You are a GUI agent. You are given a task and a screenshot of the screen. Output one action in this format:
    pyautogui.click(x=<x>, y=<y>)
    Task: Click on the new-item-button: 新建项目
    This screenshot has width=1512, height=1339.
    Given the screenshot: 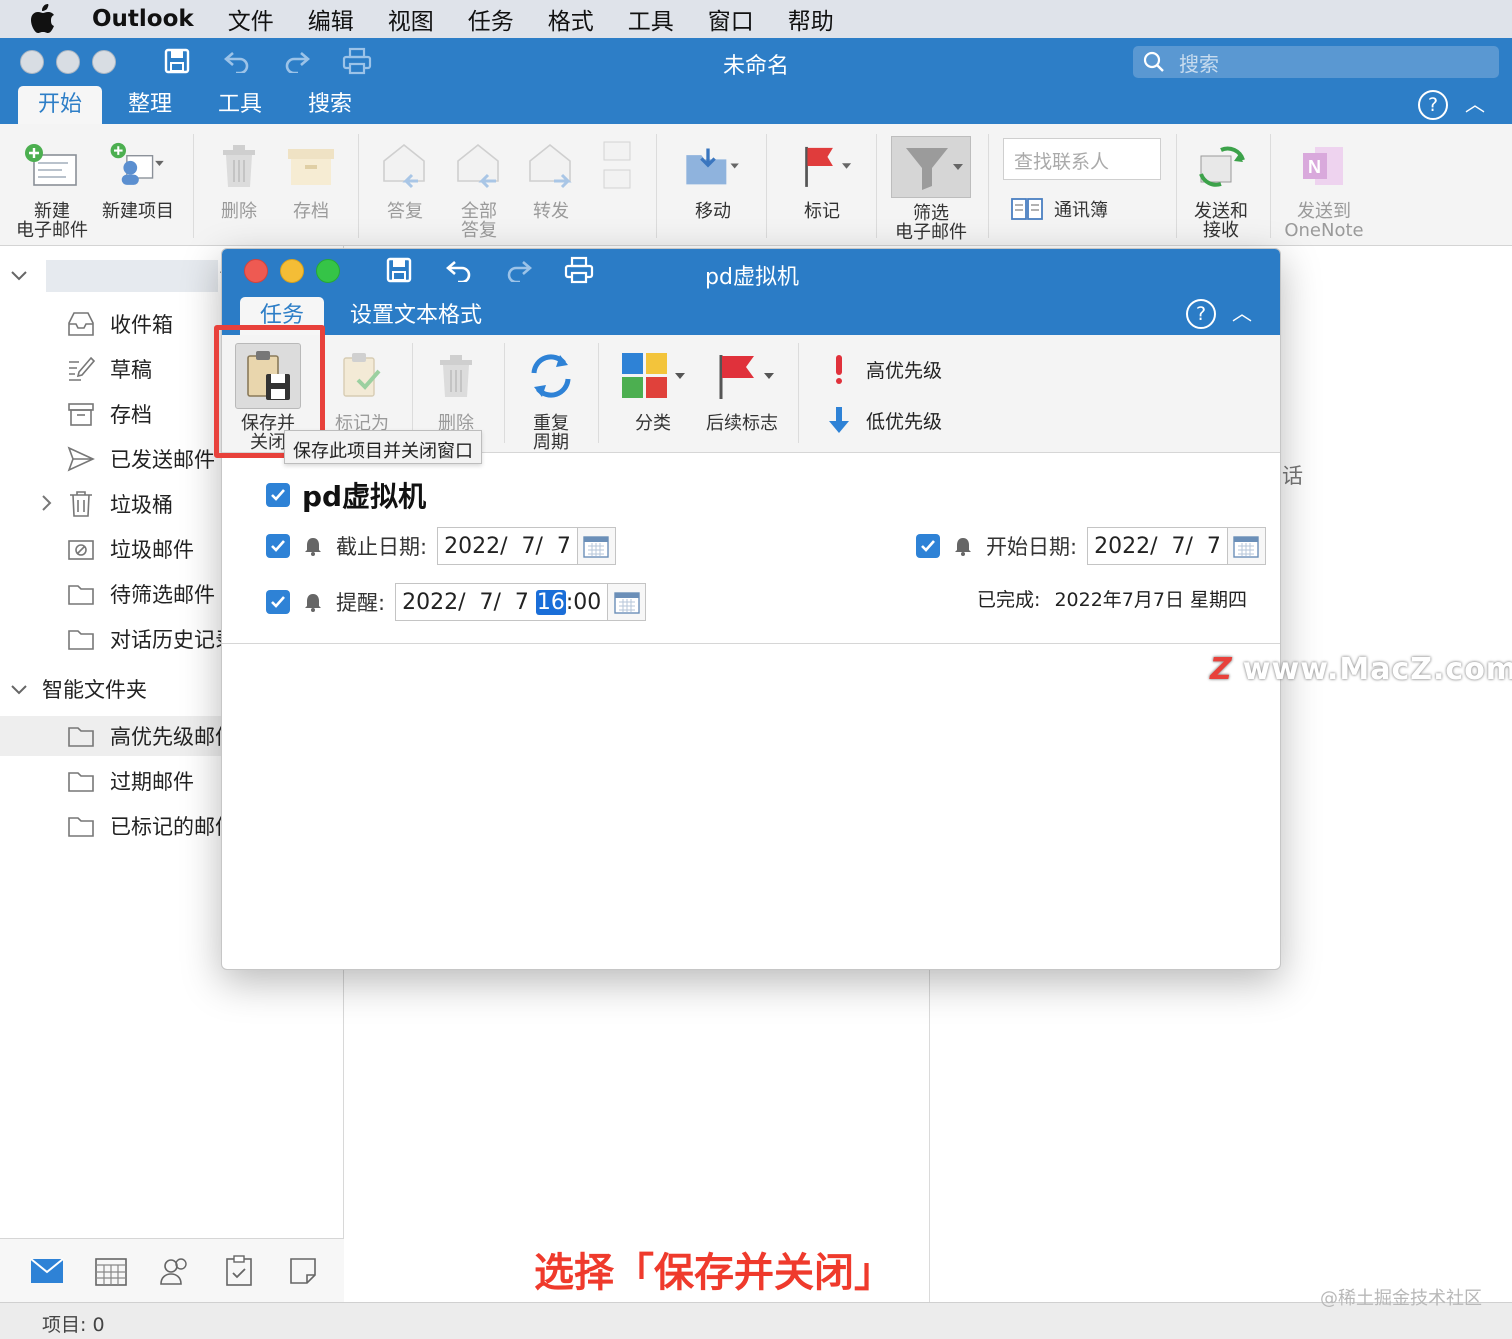 What is the action you would take?
    pyautogui.click(x=138, y=178)
    